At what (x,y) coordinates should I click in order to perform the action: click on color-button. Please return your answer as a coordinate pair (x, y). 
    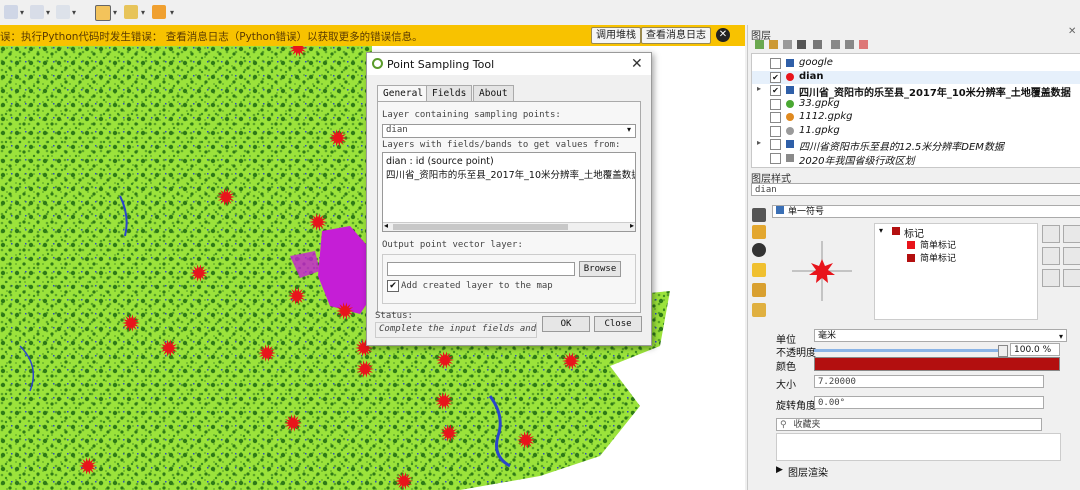
    Looking at the image, I should click on (937, 364).